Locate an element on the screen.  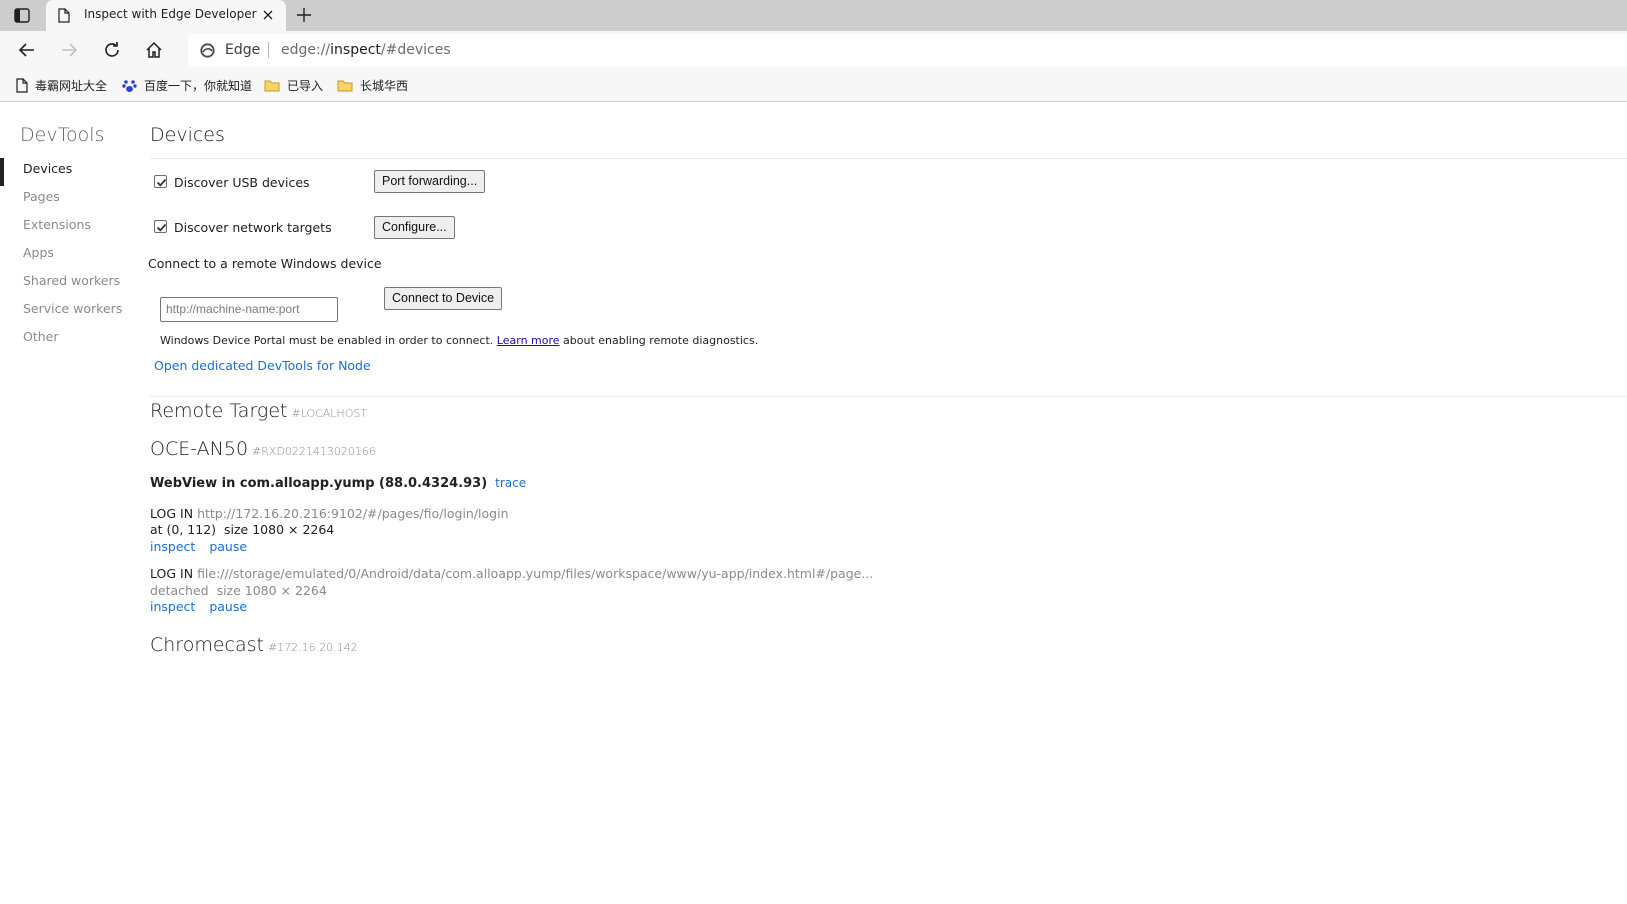
target-position-row: detached size 1080 × 2264 is located at coordinates (238, 590).